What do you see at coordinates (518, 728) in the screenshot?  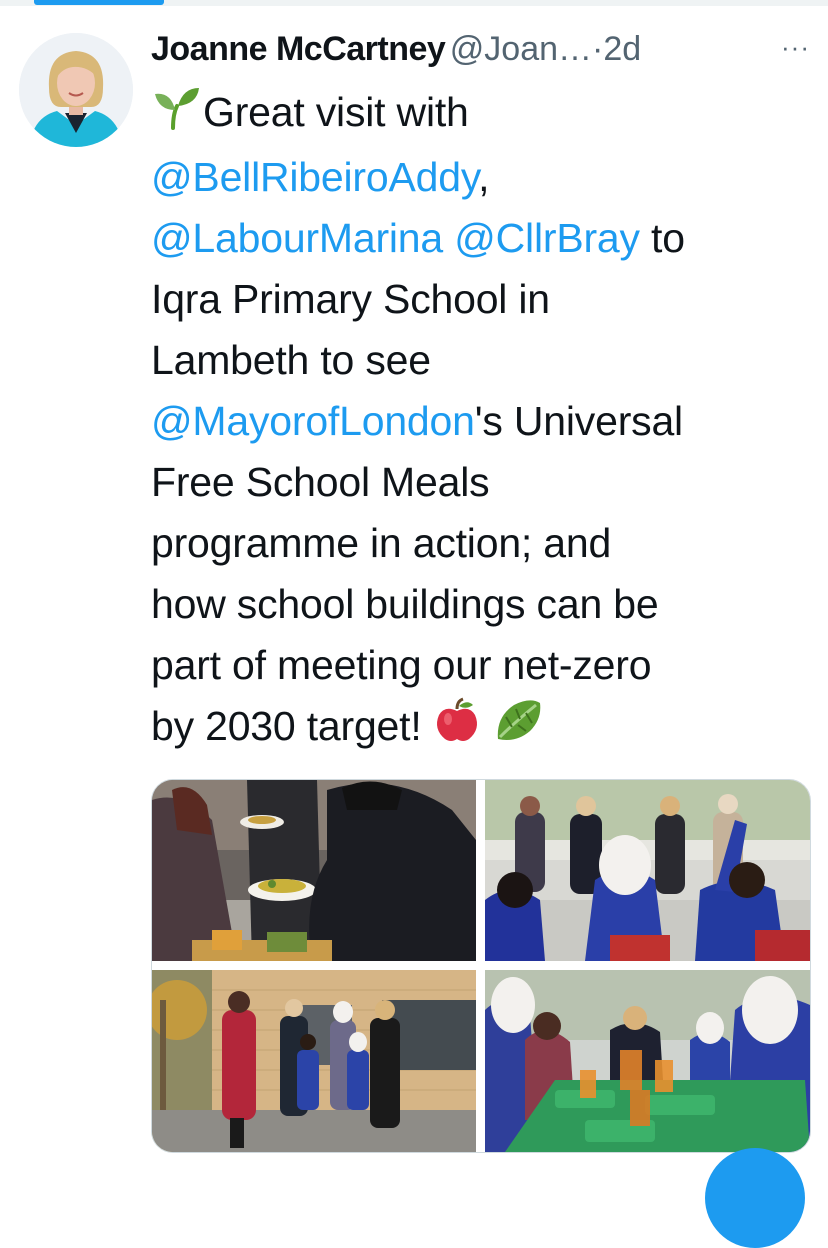 I see `leafy-green-icon` at bounding box center [518, 728].